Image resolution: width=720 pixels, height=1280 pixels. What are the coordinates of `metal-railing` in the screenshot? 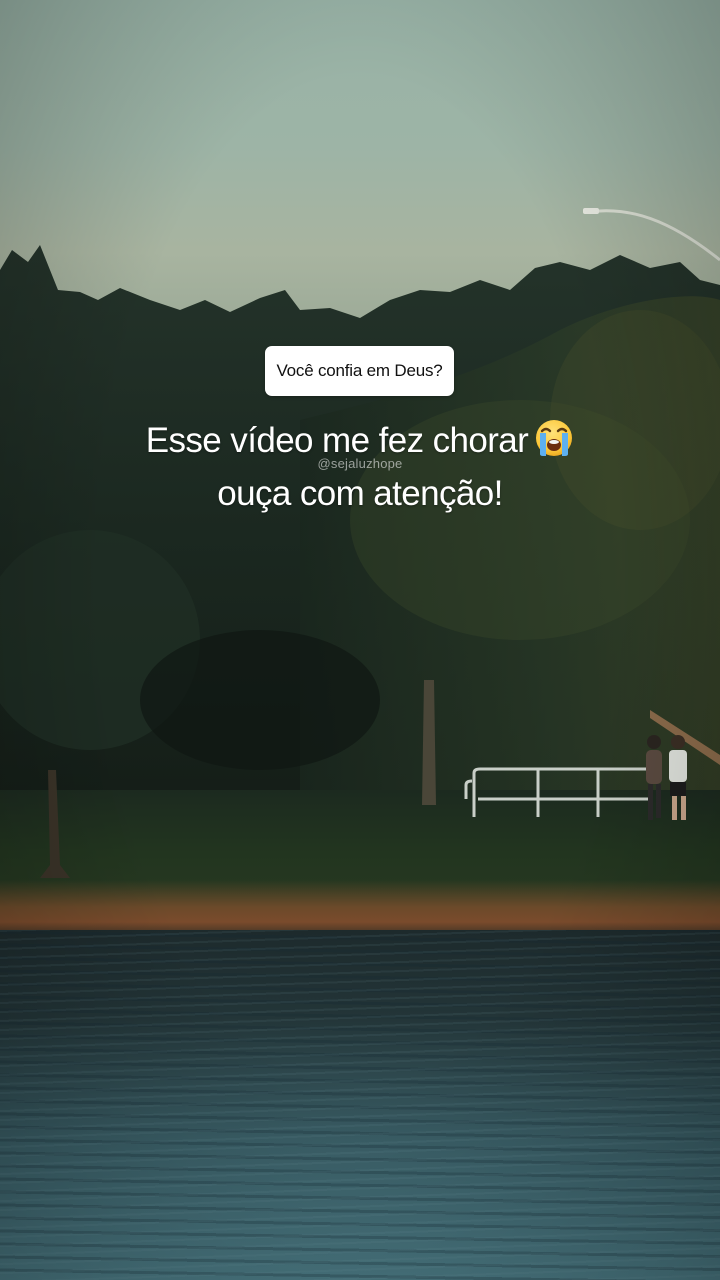 It's located at (558, 792).